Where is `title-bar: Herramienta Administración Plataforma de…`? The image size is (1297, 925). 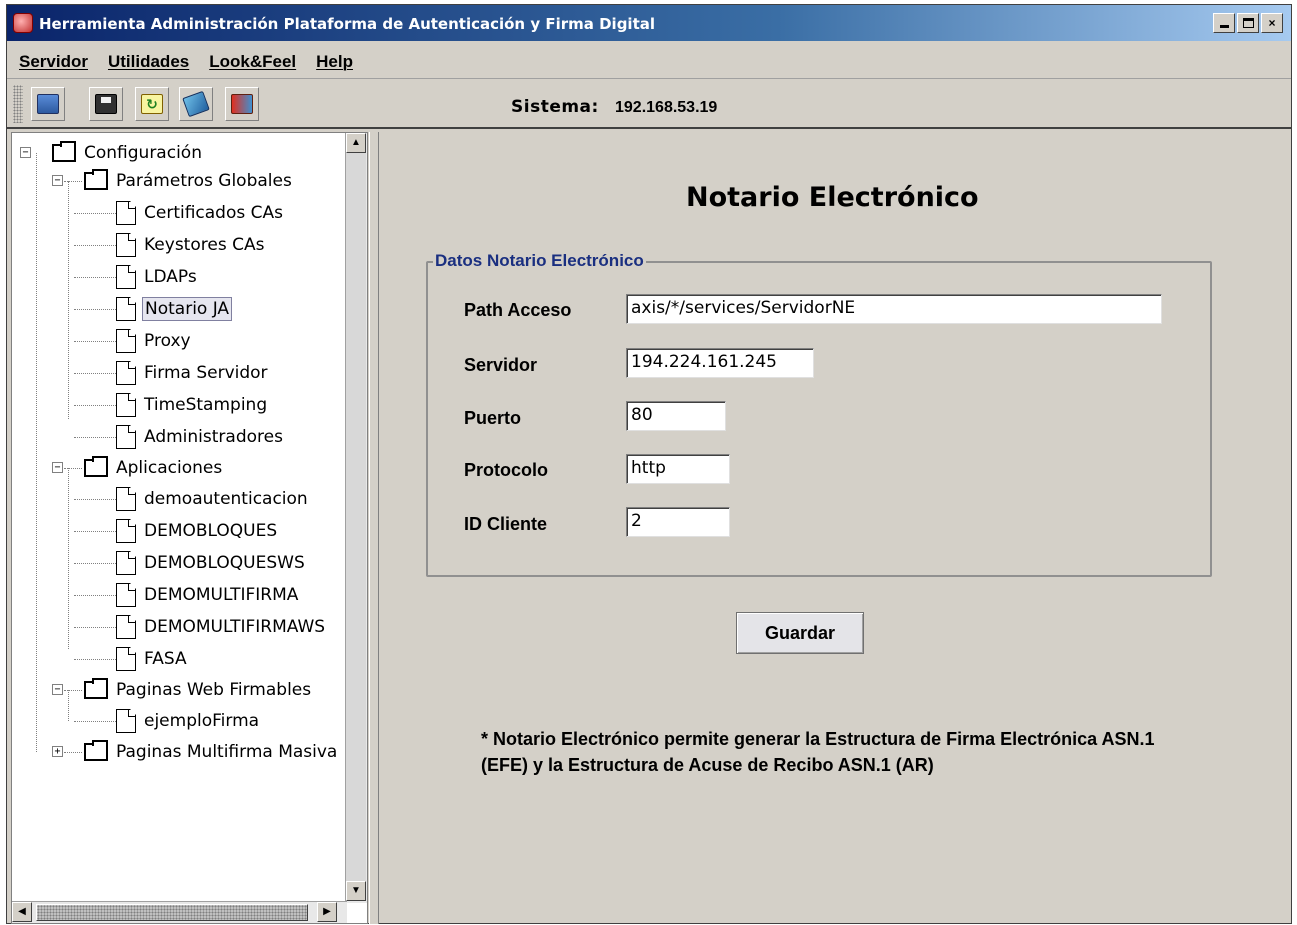 title-bar: Herramienta Administración Plataforma de… is located at coordinates (649, 23).